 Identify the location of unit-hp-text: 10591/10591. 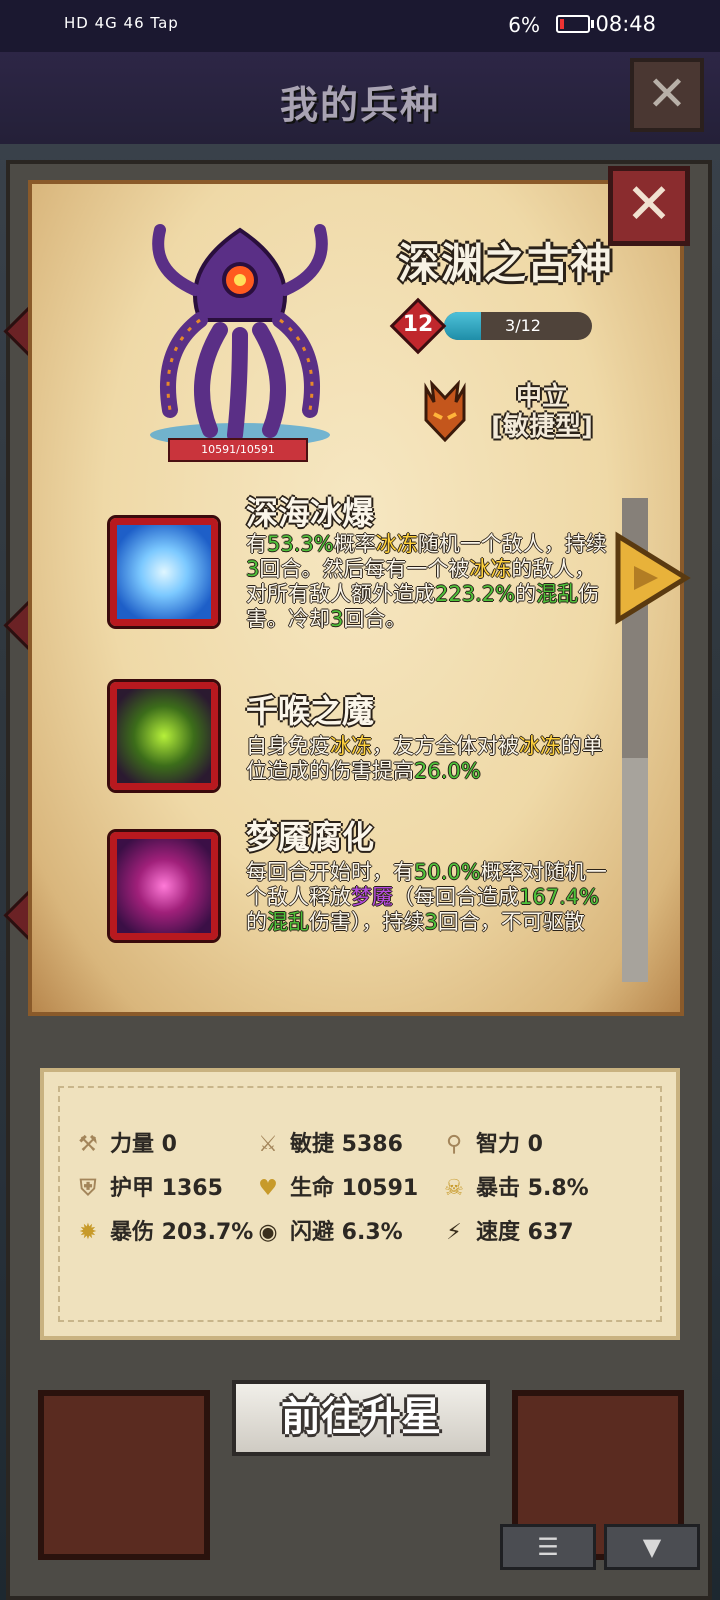
(238, 449).